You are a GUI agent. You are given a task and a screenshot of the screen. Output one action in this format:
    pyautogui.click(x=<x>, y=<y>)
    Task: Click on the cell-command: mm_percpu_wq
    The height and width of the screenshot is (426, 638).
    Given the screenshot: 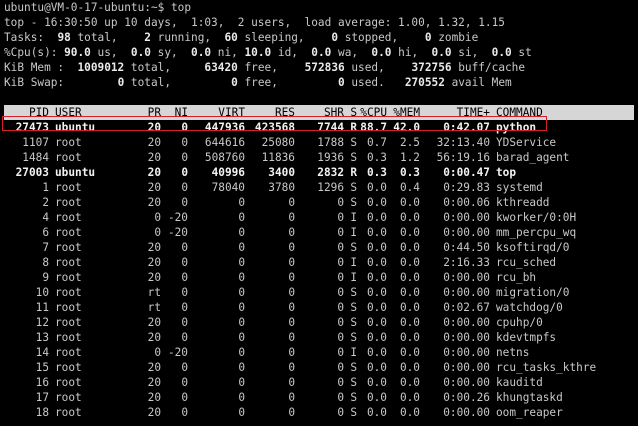 What is the action you would take?
    pyautogui.click(x=536, y=232)
    